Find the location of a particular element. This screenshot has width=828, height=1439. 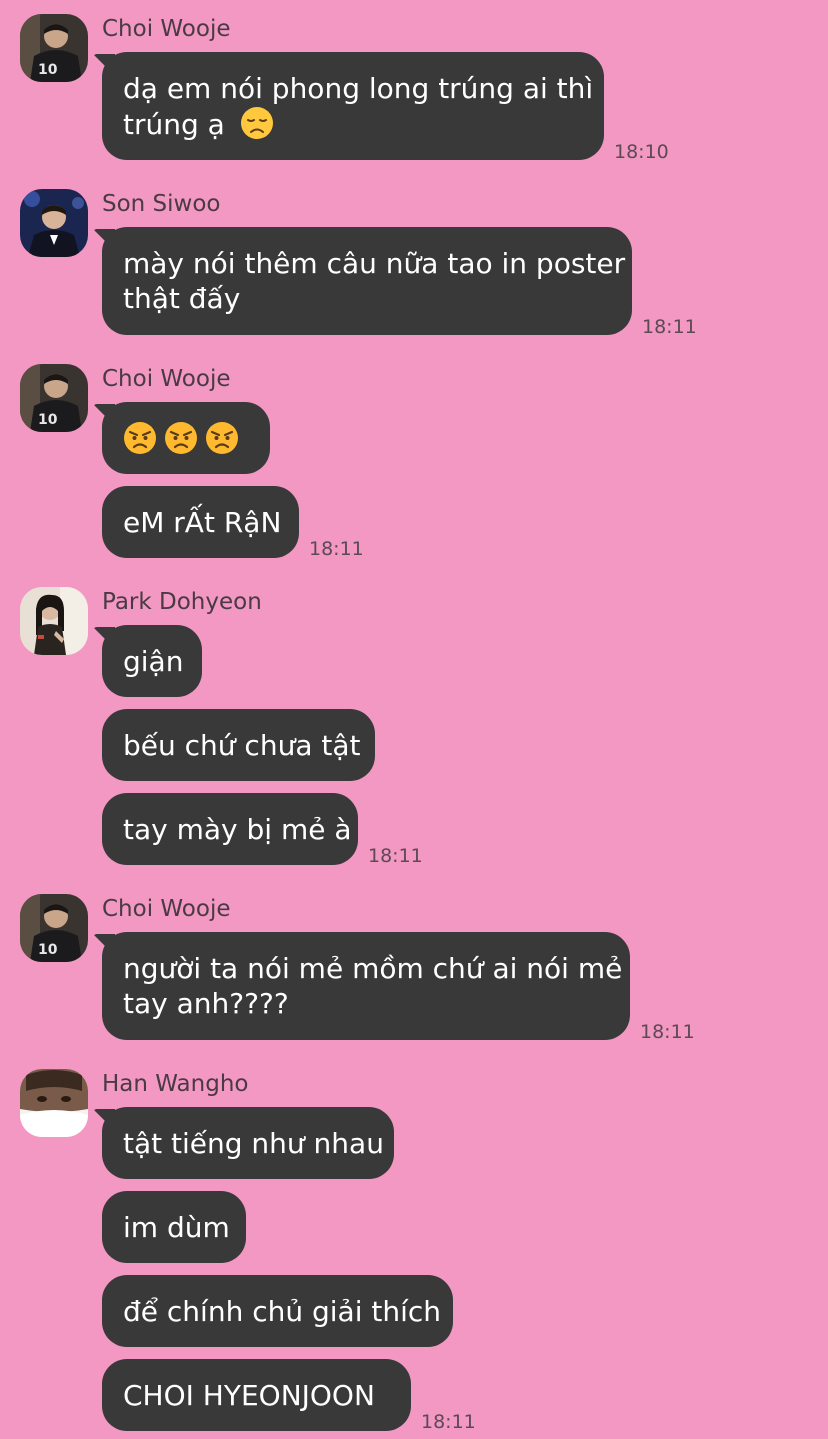

message-bubble: bếu chứ chưa tật is located at coordinates (238, 745).